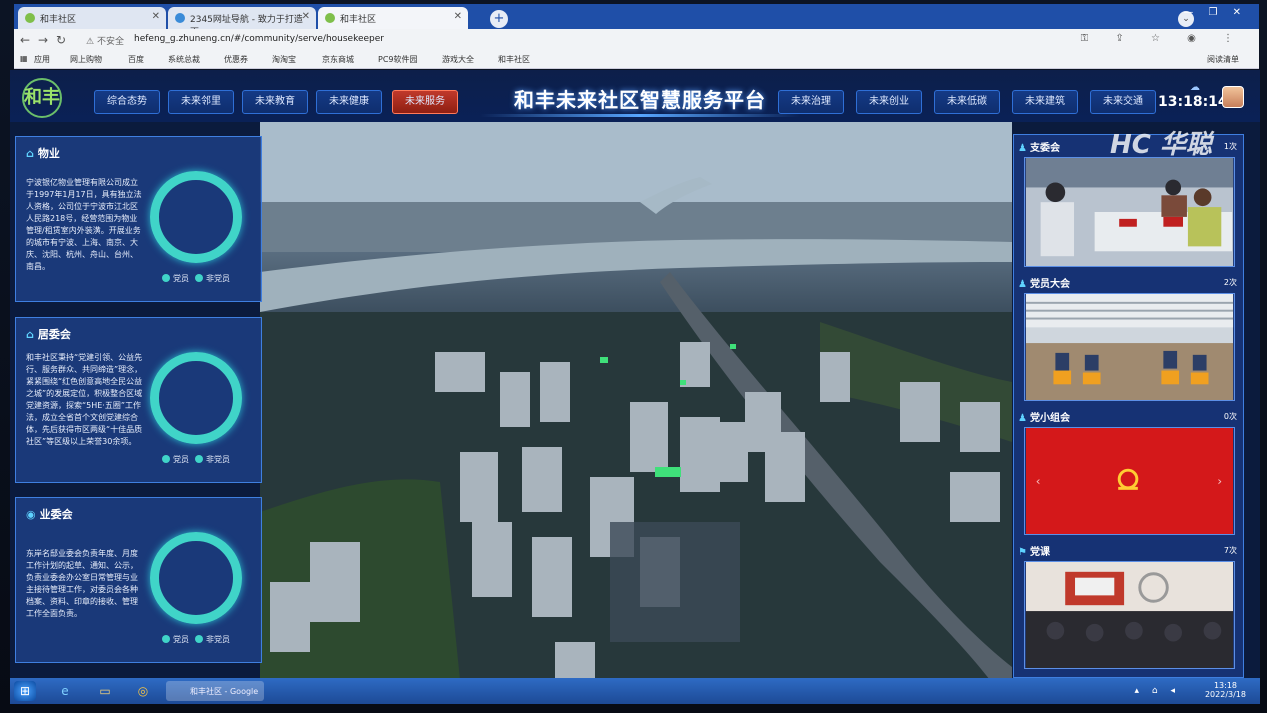 The image size is (1267, 713). I want to click on bookmark-item: 优惠券, so click(236, 59).